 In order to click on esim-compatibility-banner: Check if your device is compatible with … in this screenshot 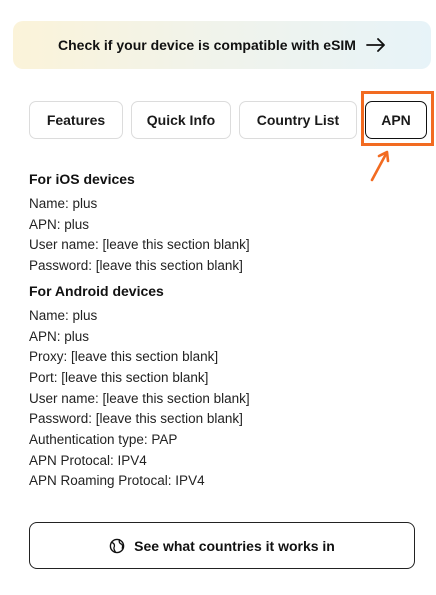, I will do `click(222, 45)`.